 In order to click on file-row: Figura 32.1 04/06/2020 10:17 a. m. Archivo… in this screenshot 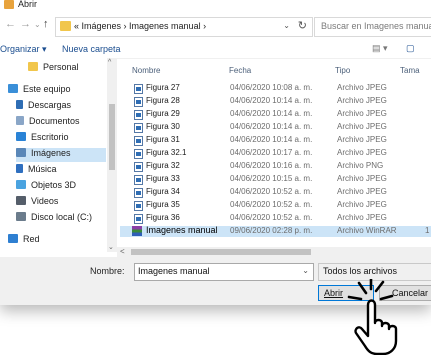, I will do `click(275, 153)`.